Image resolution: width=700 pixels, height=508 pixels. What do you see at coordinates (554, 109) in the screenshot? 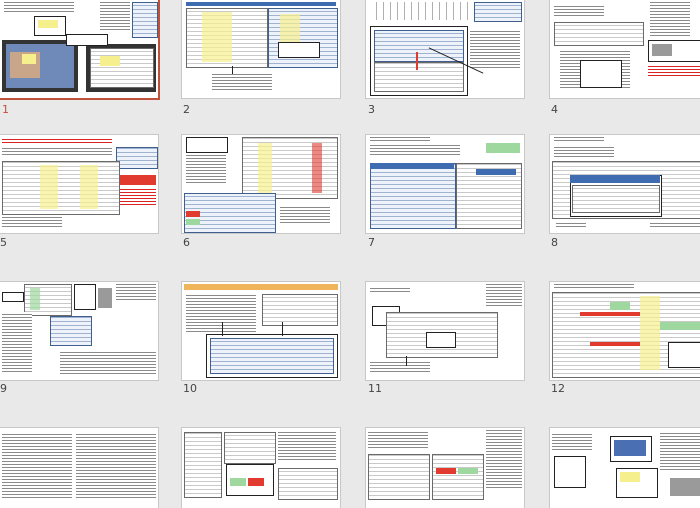
I see `slide-number-4: 4` at bounding box center [554, 109].